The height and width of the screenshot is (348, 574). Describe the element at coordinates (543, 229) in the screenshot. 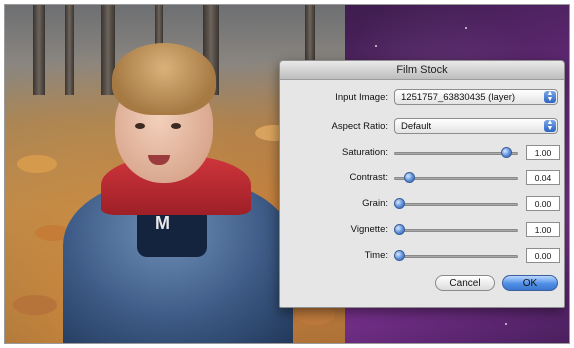

I see `vignette-value-field: 1.00` at that location.